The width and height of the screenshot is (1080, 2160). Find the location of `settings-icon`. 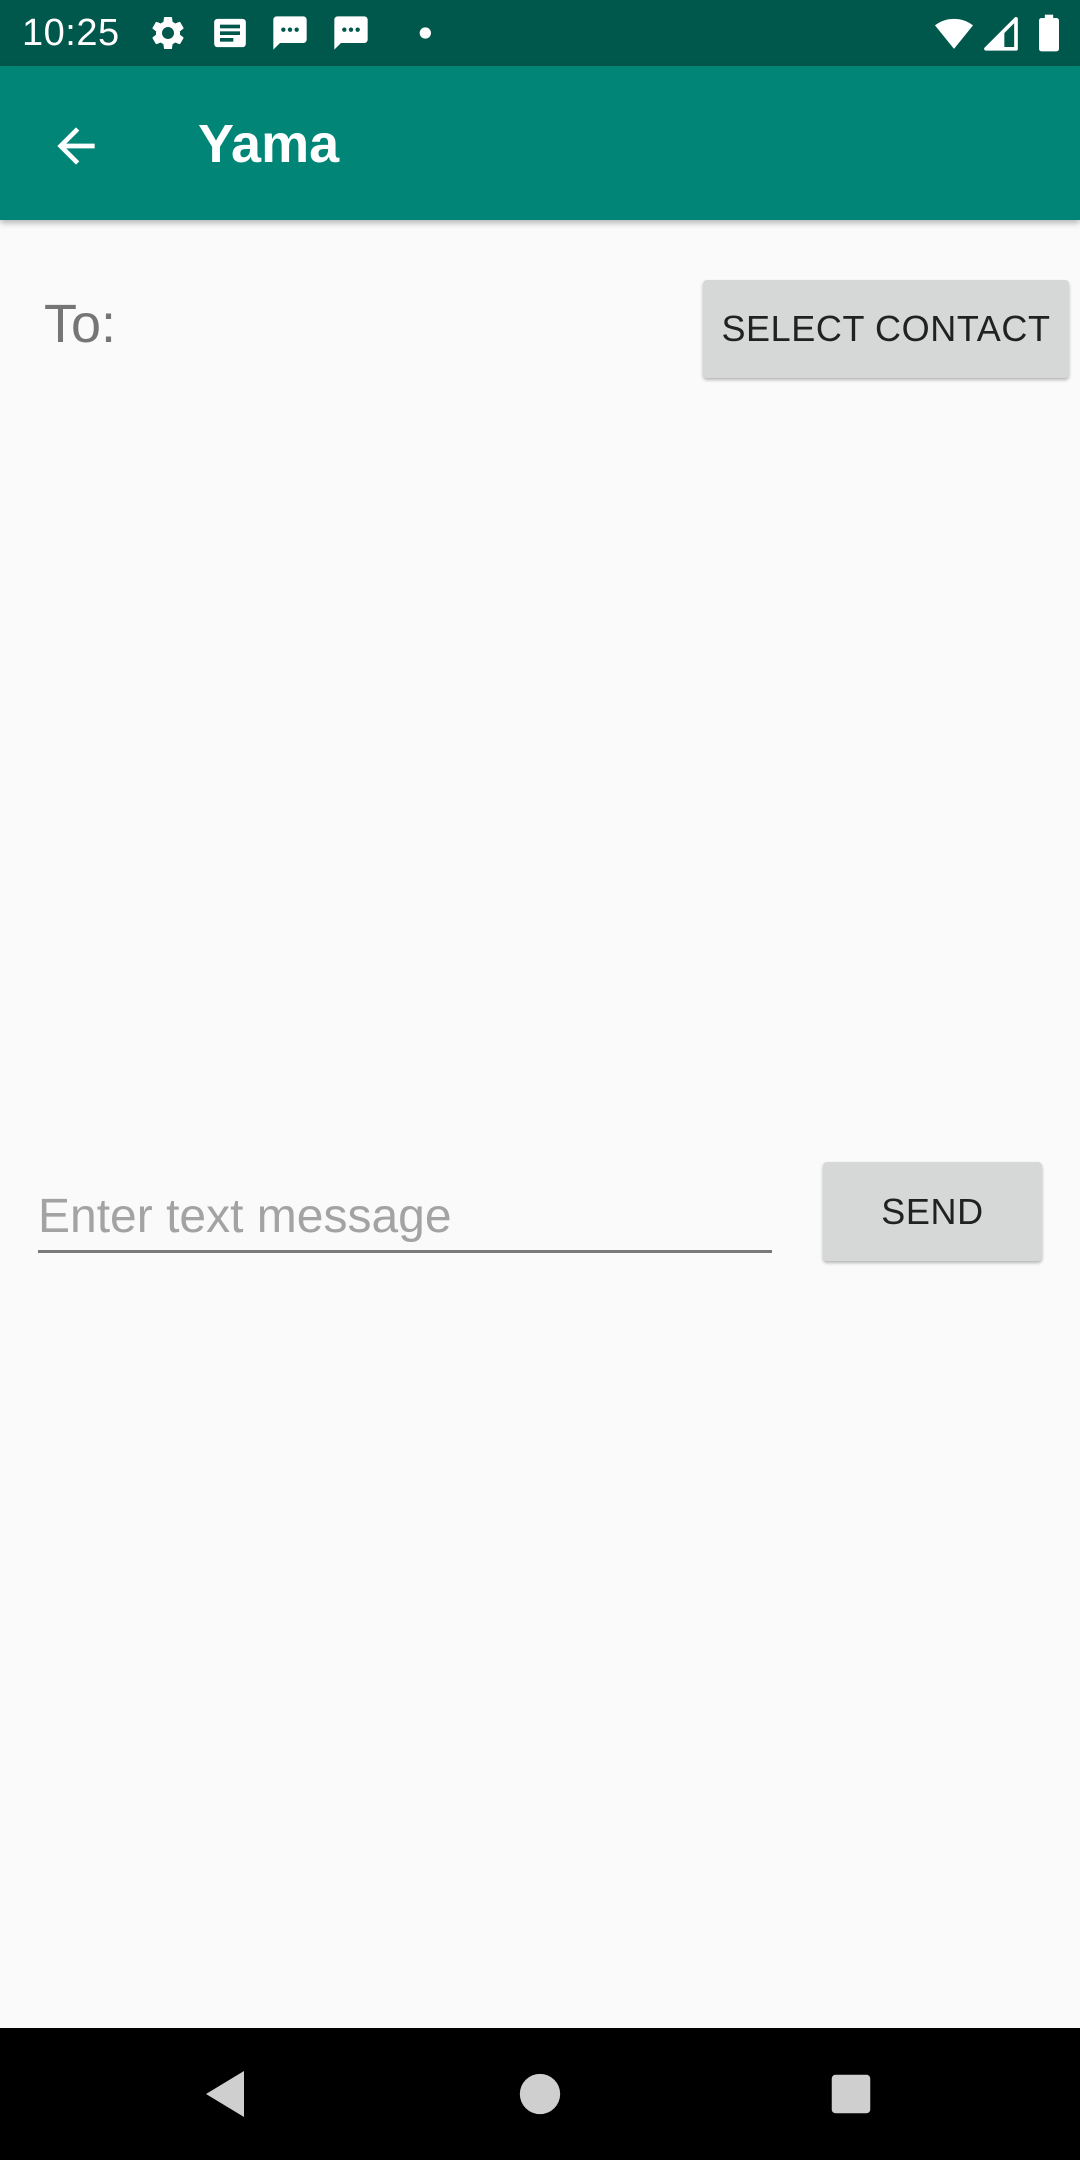

settings-icon is located at coordinates (168, 32).